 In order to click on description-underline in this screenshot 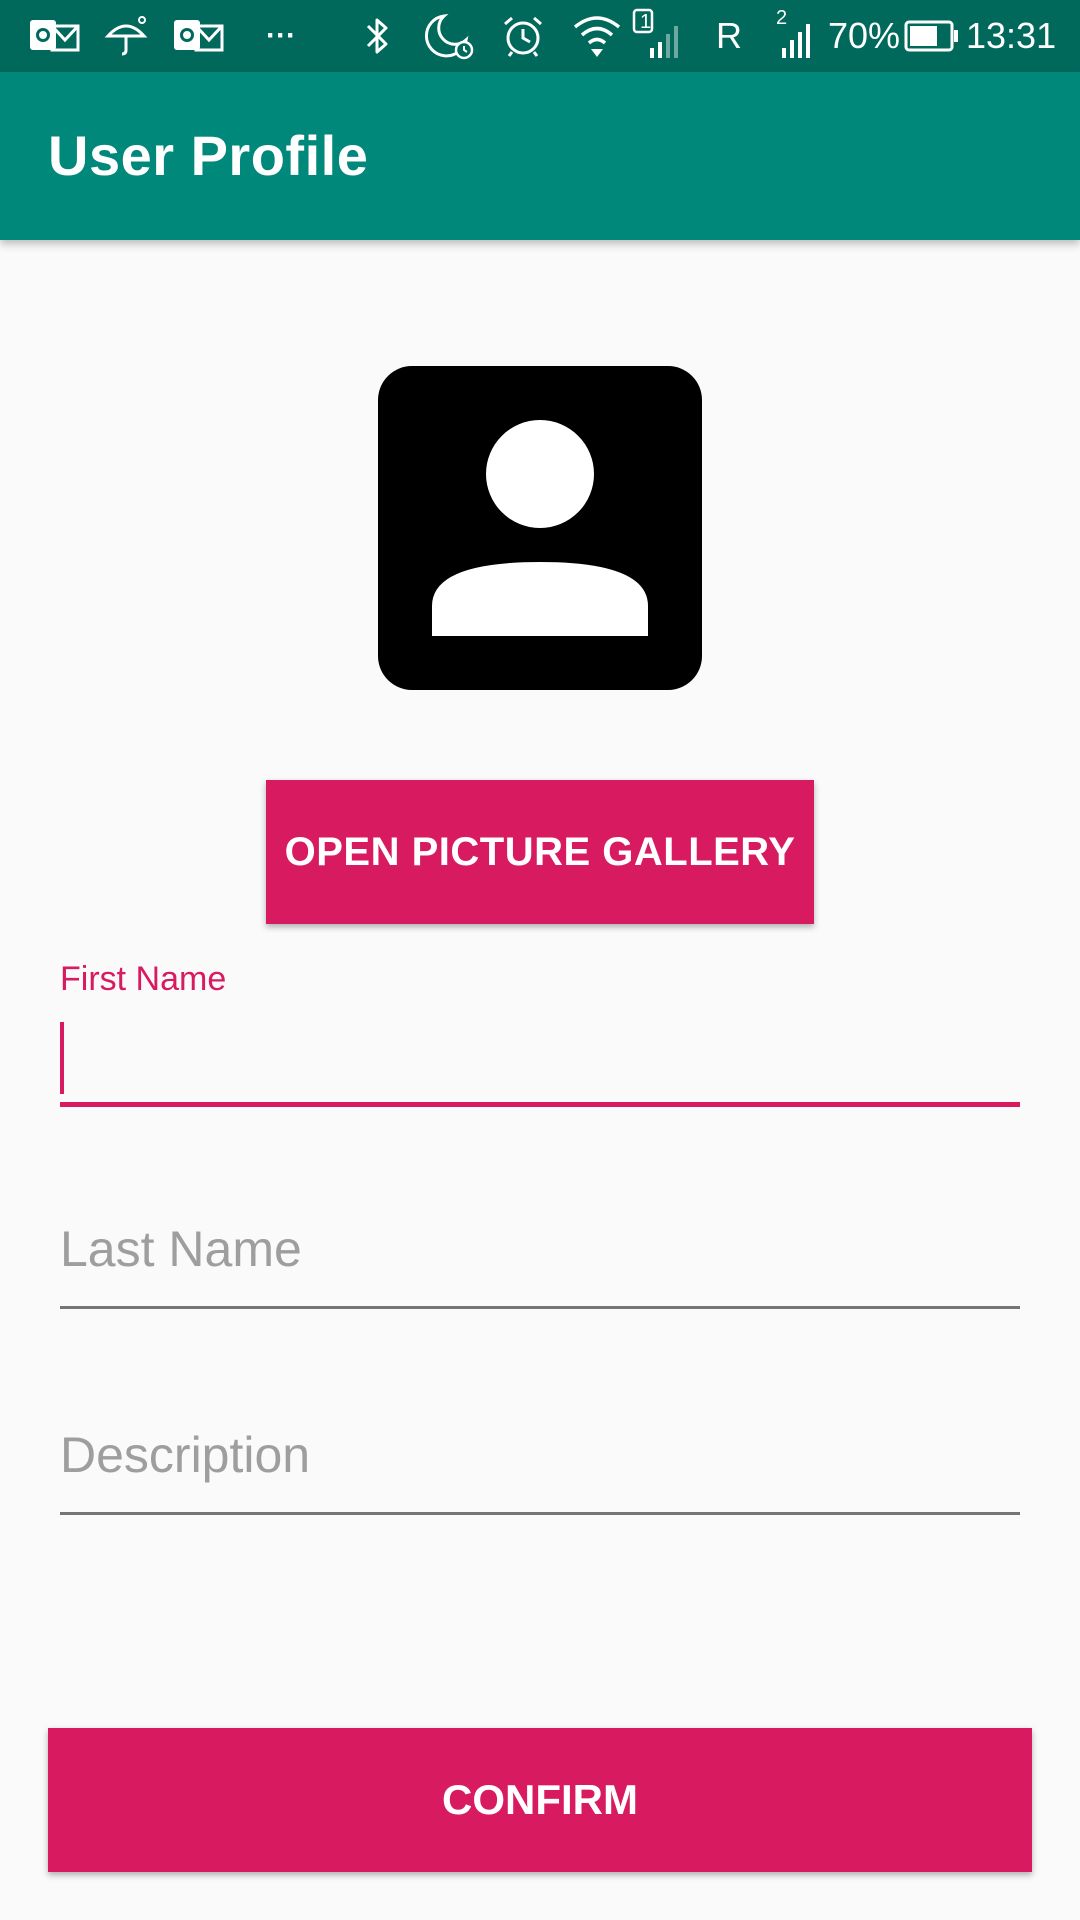, I will do `click(540, 1513)`.